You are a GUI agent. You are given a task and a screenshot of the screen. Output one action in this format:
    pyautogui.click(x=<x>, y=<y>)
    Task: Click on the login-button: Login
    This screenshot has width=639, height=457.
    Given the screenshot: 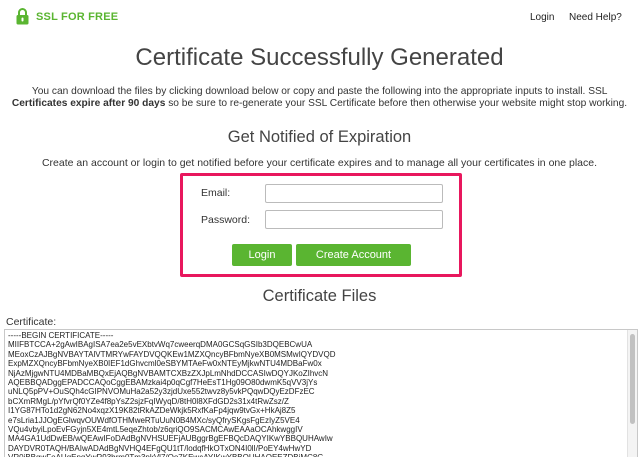 What is the action you would take?
    pyautogui.click(x=262, y=255)
    